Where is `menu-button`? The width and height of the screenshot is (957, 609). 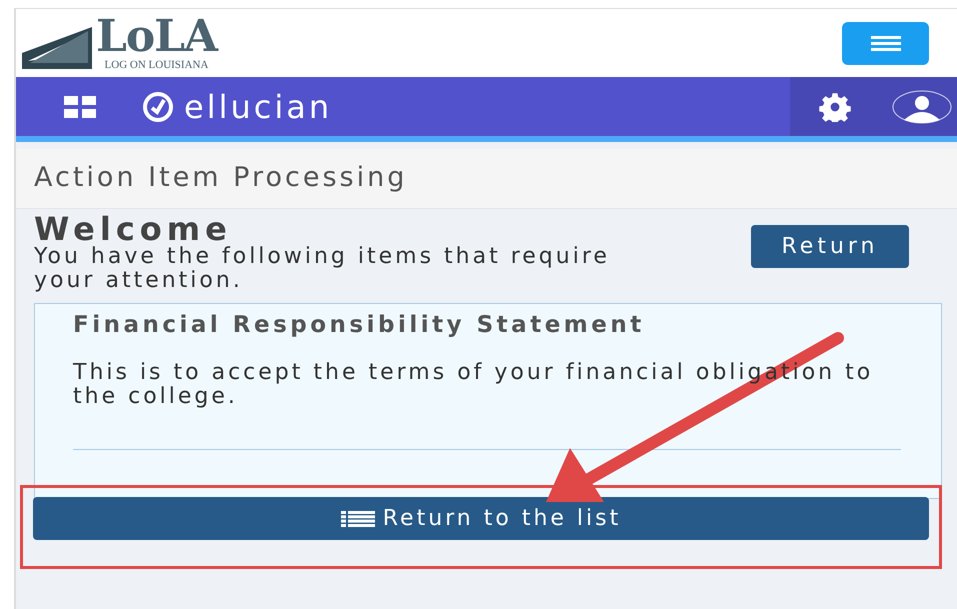 menu-button is located at coordinates (885, 43).